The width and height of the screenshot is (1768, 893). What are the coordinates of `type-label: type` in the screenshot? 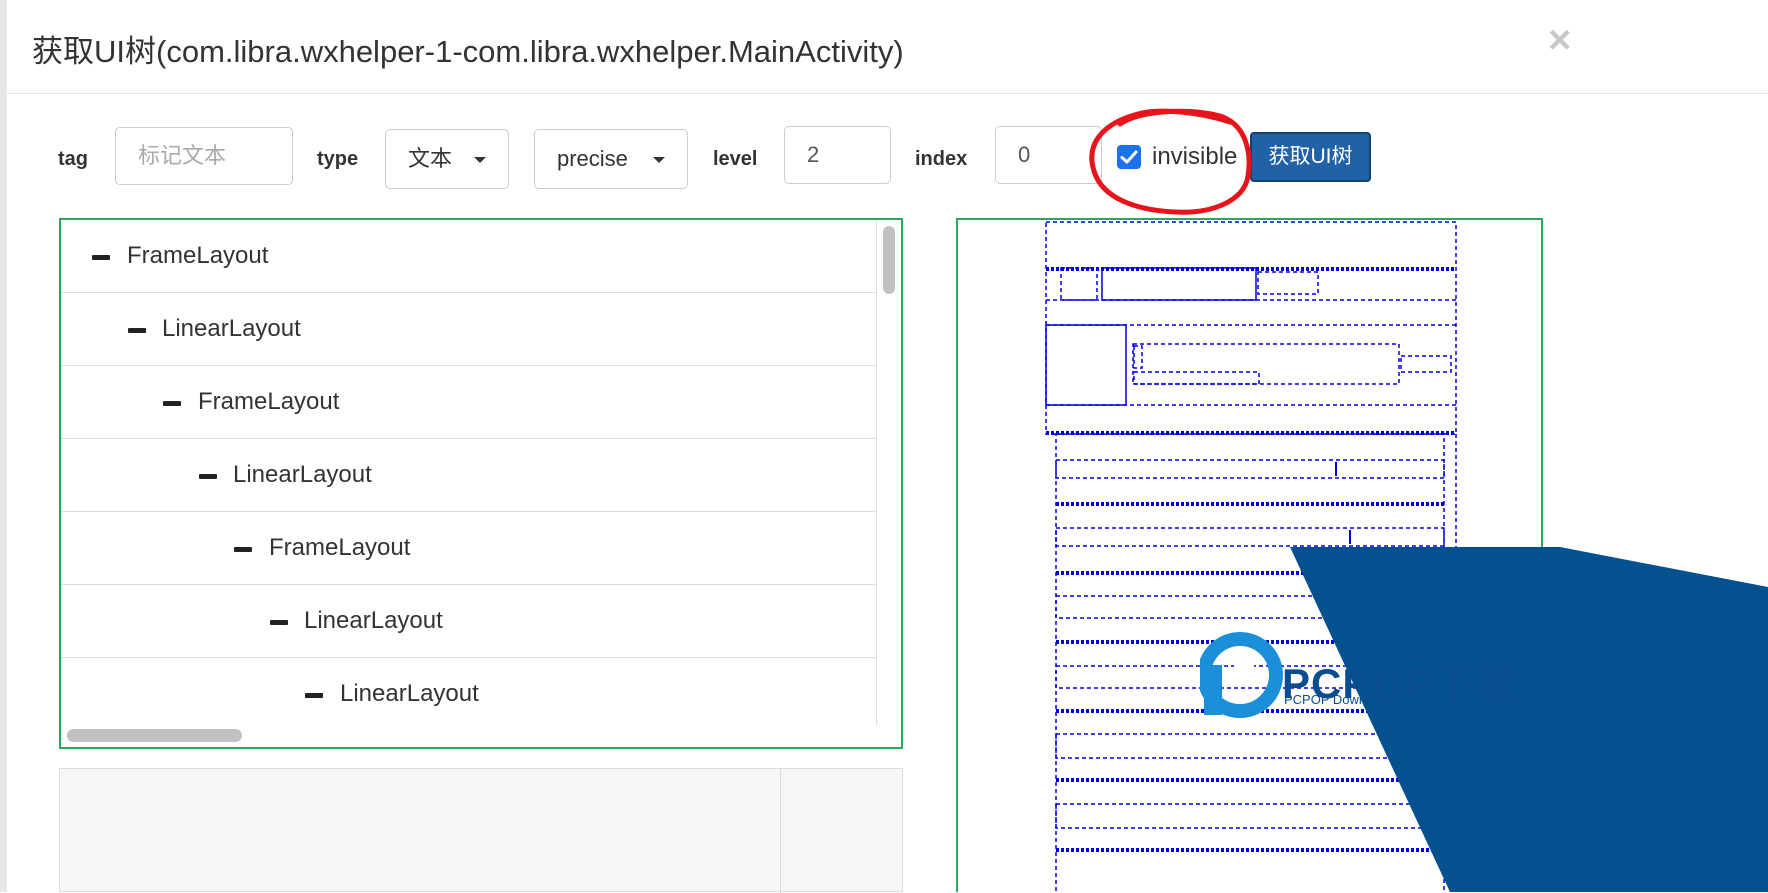 It's located at (338, 159).